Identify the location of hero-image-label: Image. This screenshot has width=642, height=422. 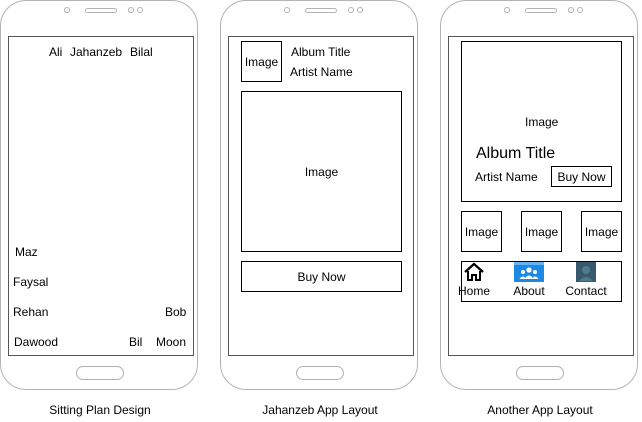
(542, 122).